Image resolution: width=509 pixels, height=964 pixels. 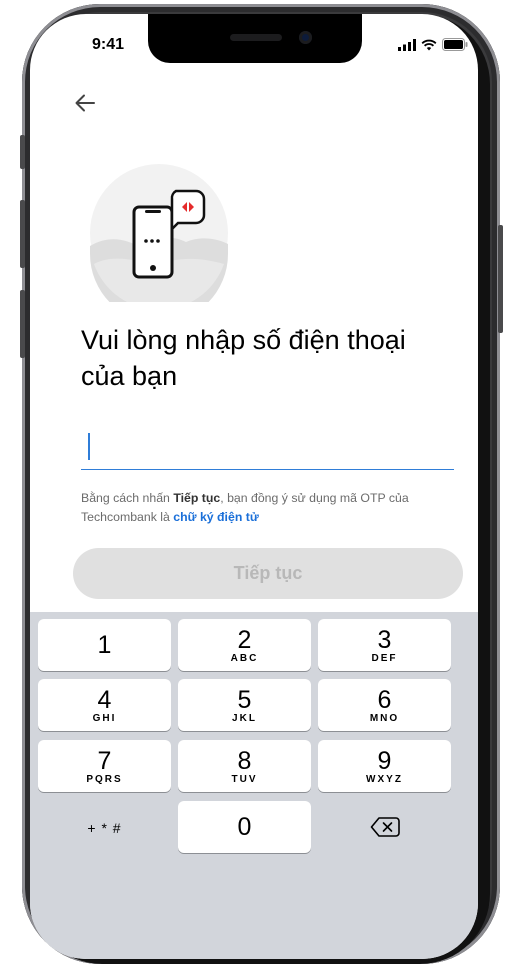 I want to click on front-camera, so click(x=305, y=37).